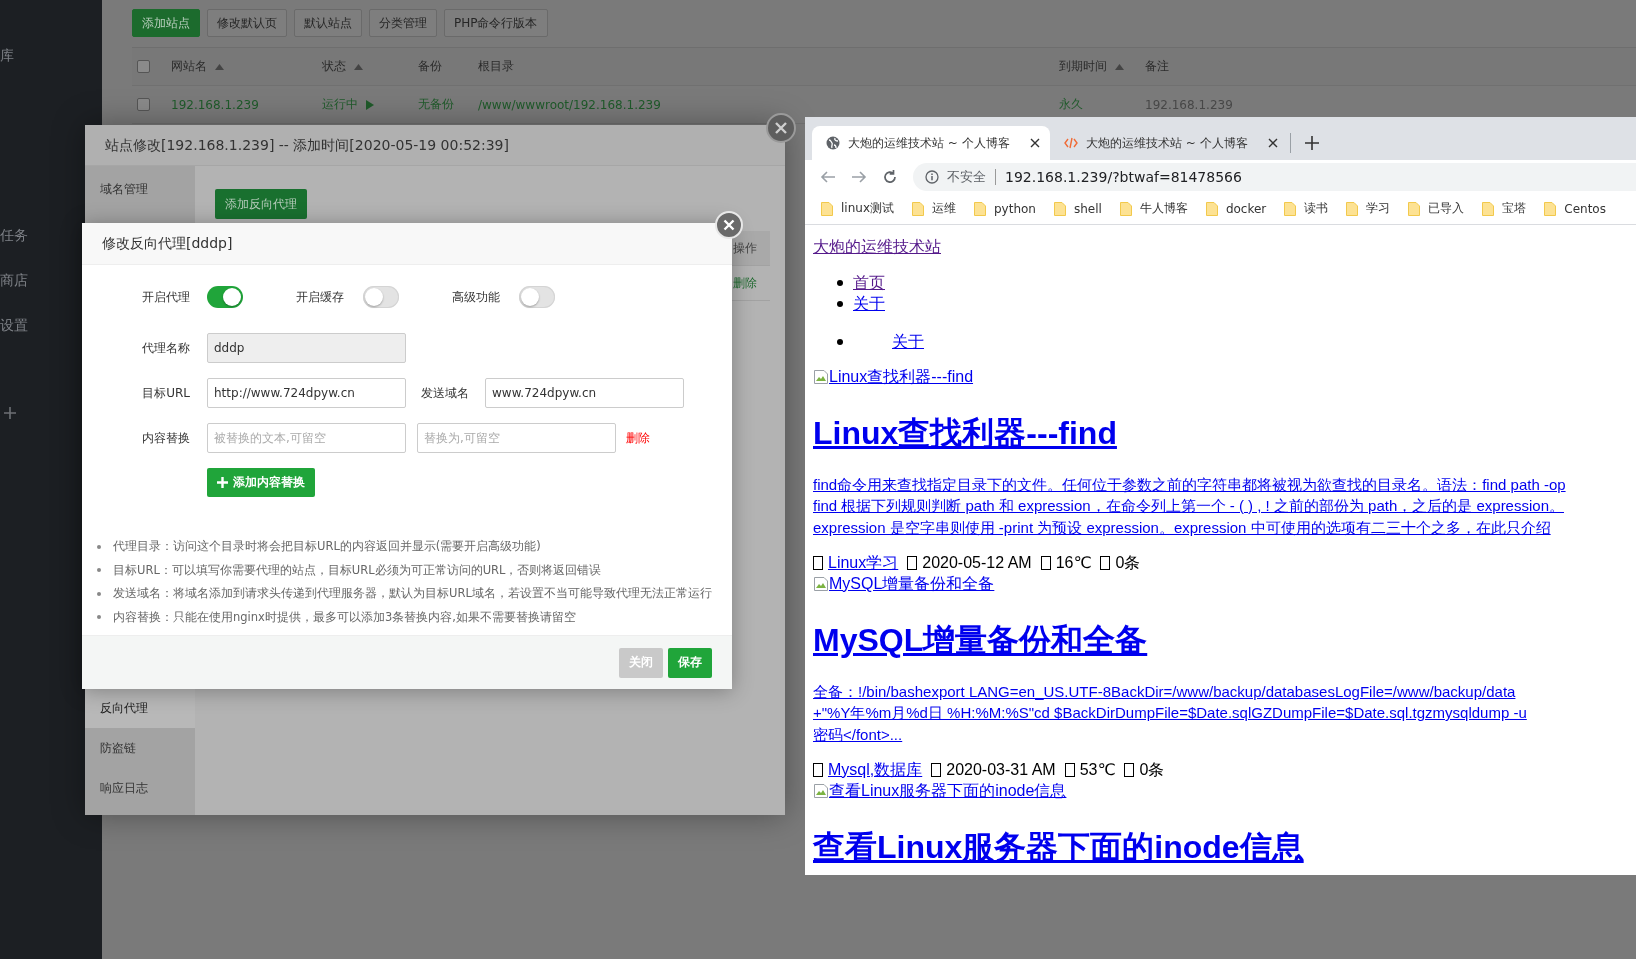 This screenshot has width=1636, height=959. Describe the element at coordinates (1312, 143) in the screenshot. I see `new-tab-icon` at that location.